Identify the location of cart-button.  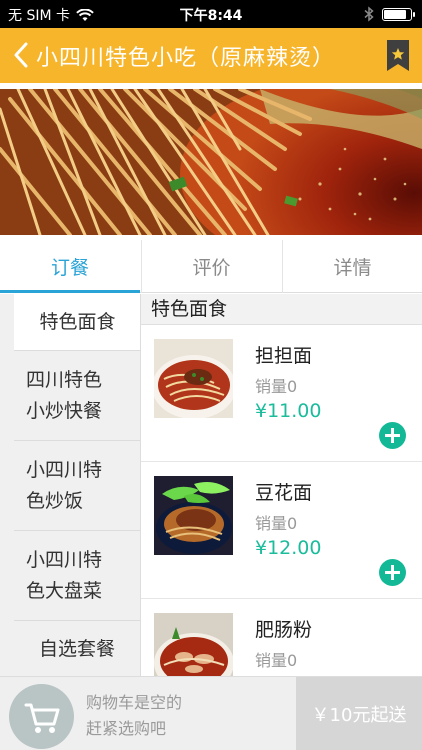
(41, 716).